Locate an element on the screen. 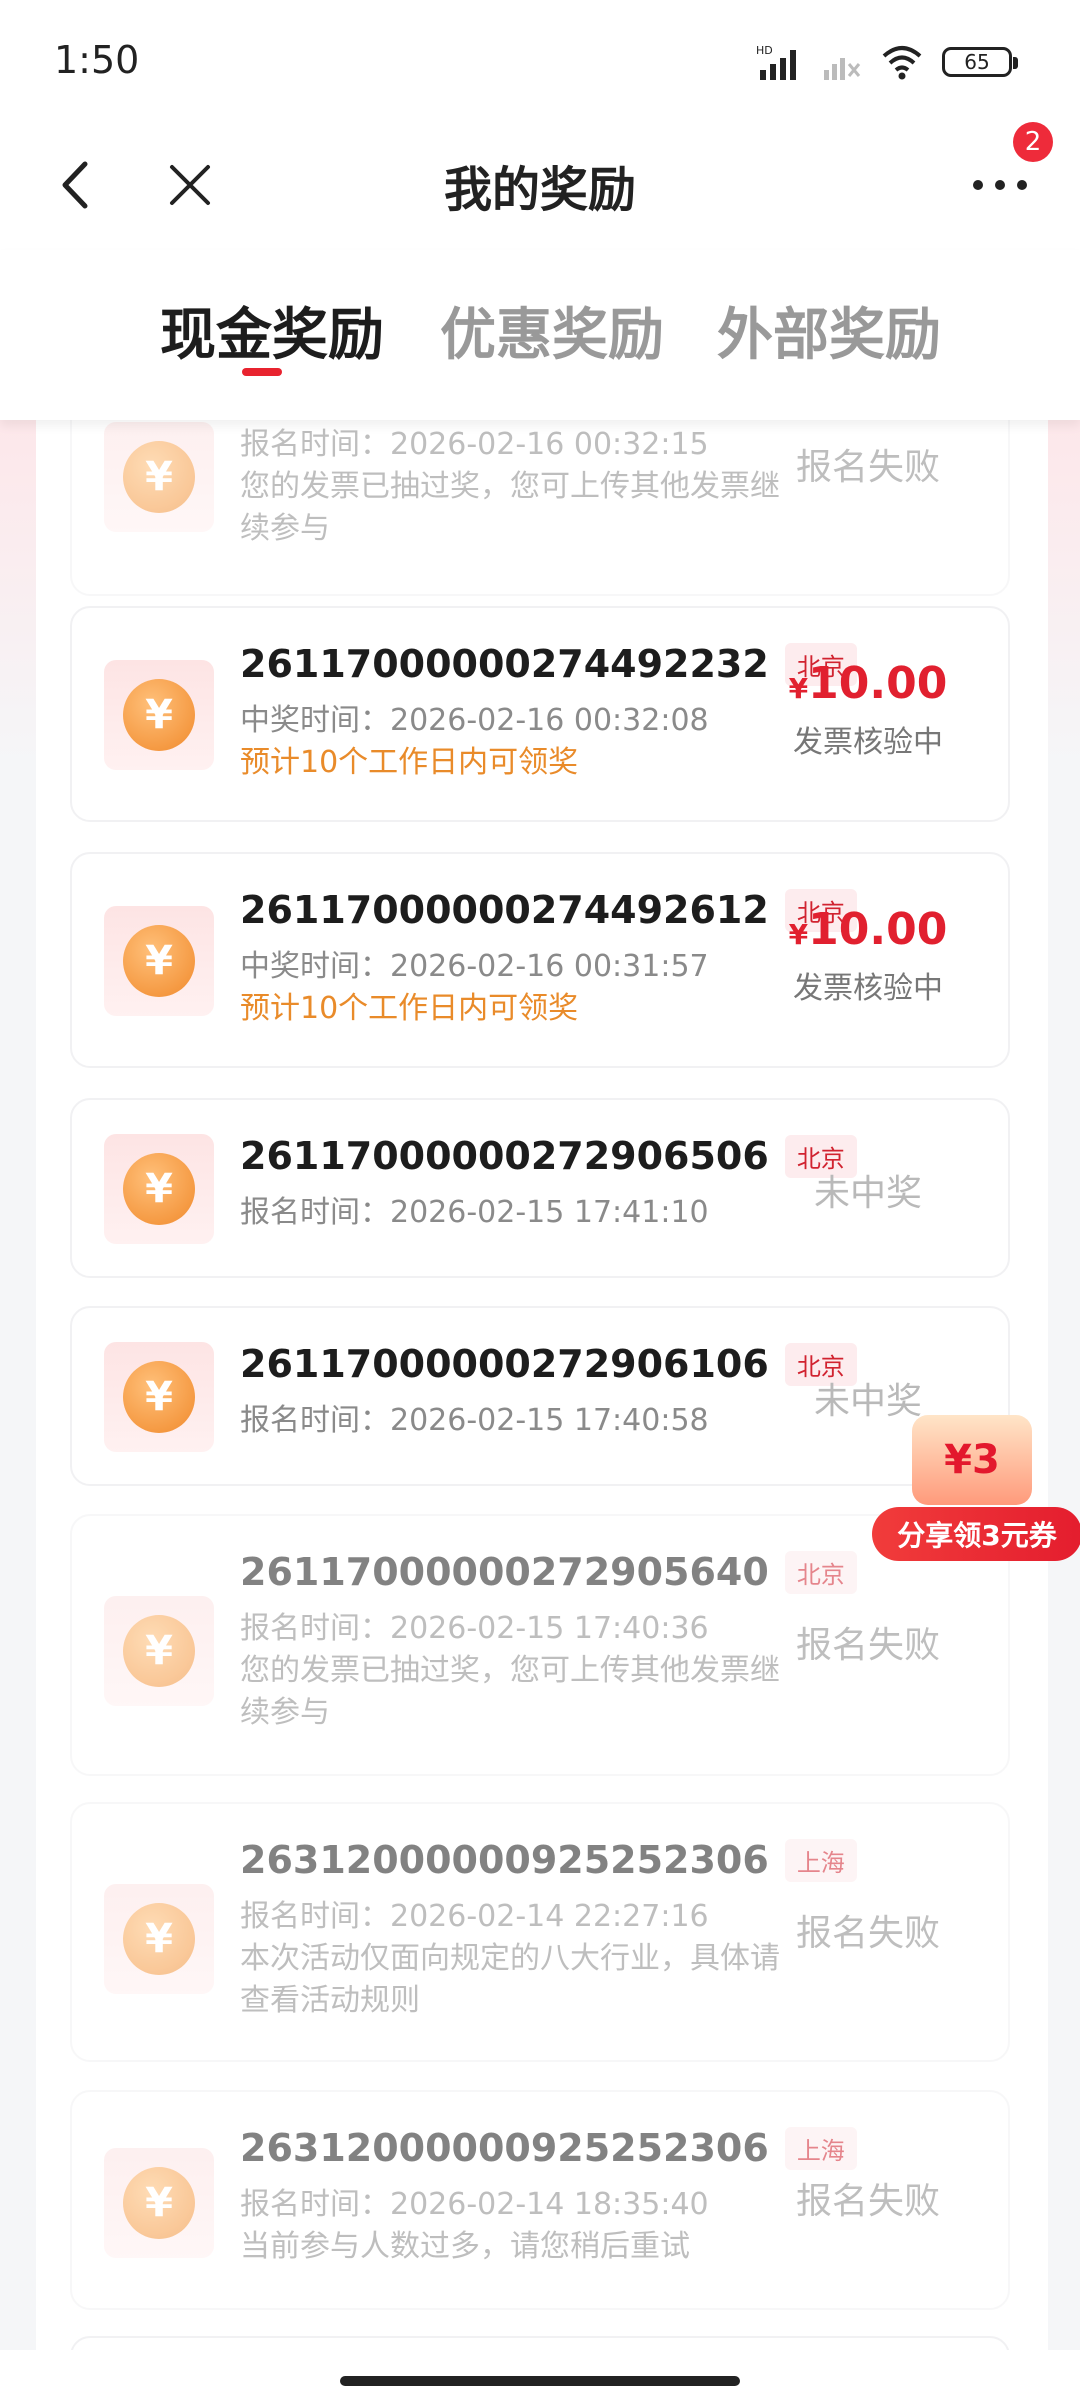 The image size is (1080, 2400). tab-cash-rewards: 现金奖励 is located at coordinates (272, 330).